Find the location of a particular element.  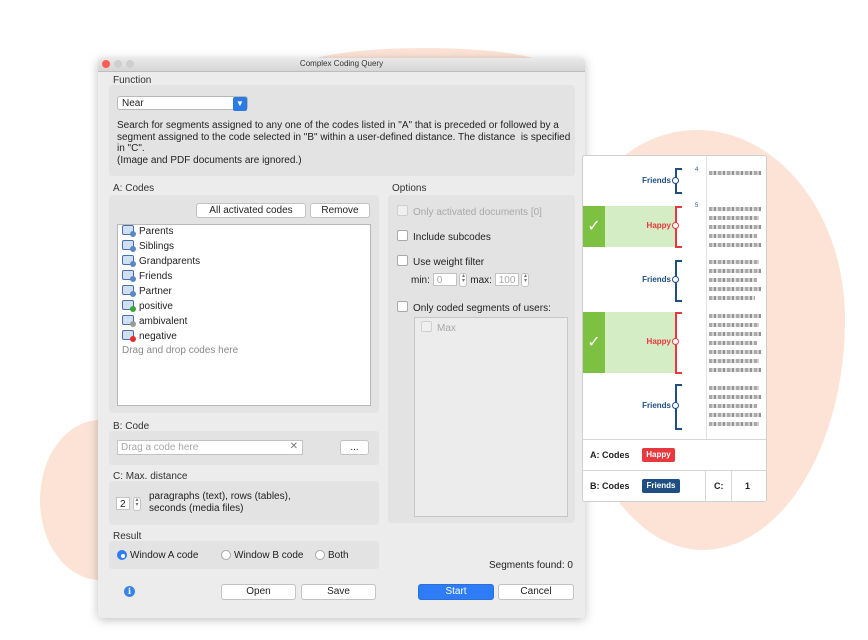

include-subcodes-checkbox is located at coordinates (402, 235).